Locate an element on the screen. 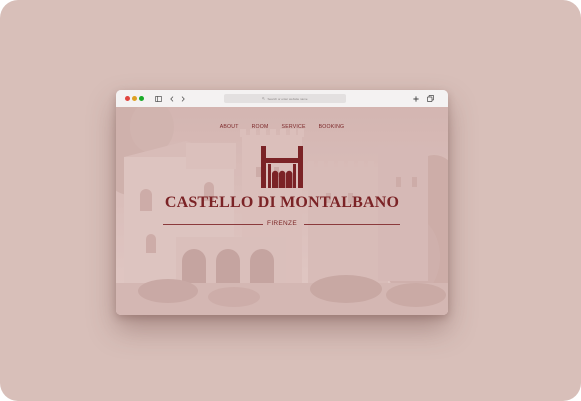 The image size is (581, 401). sidebar-icon is located at coordinates (158, 98).